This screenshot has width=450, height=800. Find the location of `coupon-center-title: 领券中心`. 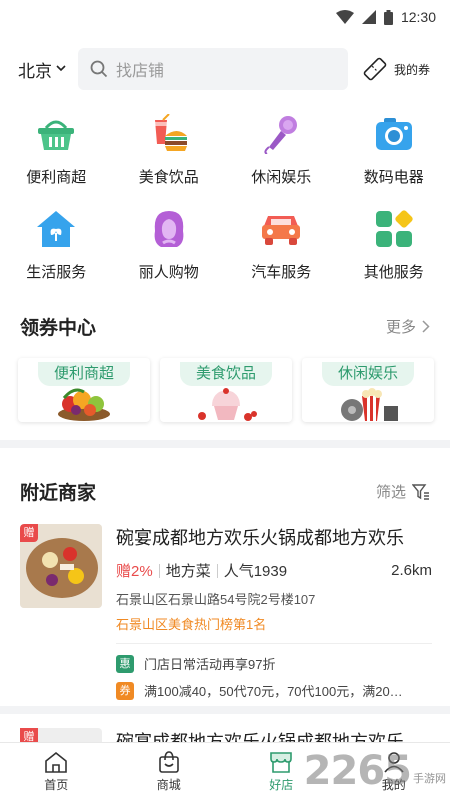

coupon-center-title: 领券中心 is located at coordinates (58, 328).